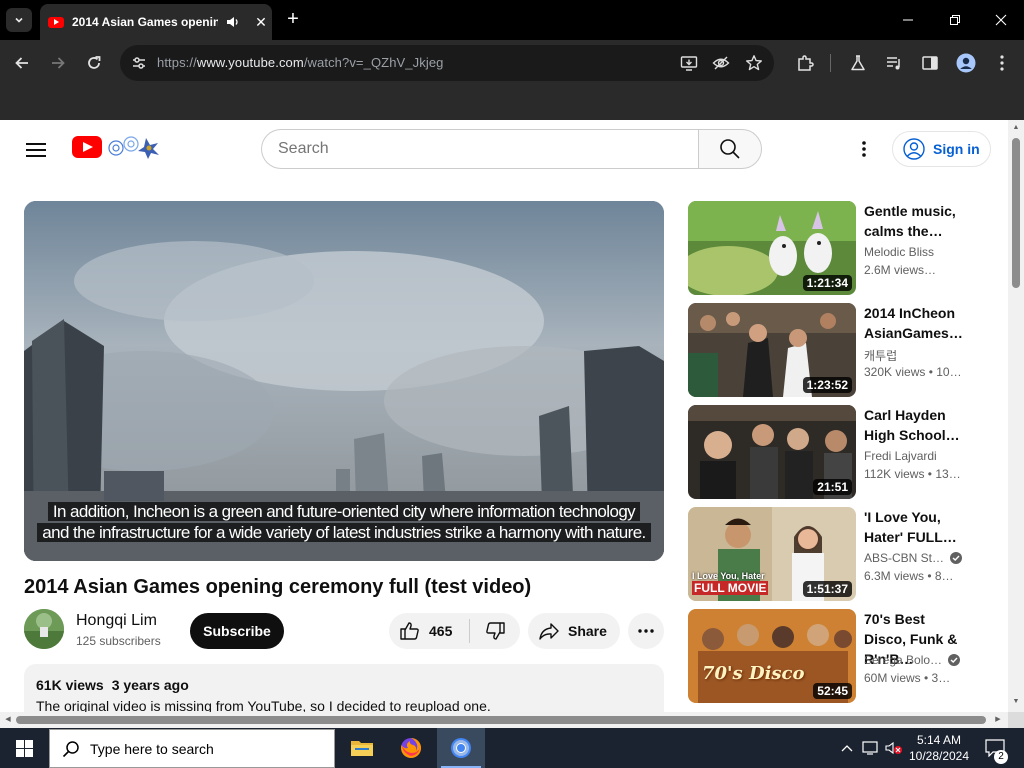 The height and width of the screenshot is (768, 1024). Describe the element at coordinates (827, 283) in the screenshot. I see `video-duration: 1:21:34` at that location.